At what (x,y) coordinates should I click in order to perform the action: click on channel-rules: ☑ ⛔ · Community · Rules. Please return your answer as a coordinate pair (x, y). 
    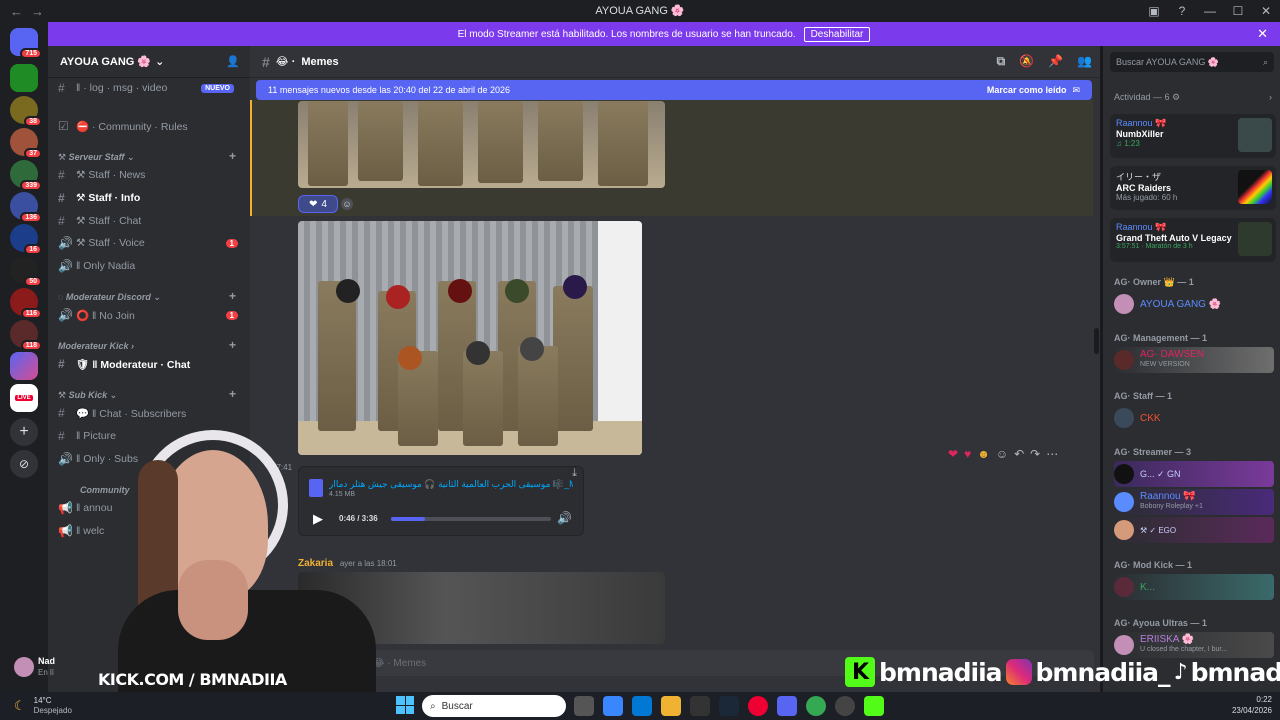
    Looking at the image, I should click on (151, 126).